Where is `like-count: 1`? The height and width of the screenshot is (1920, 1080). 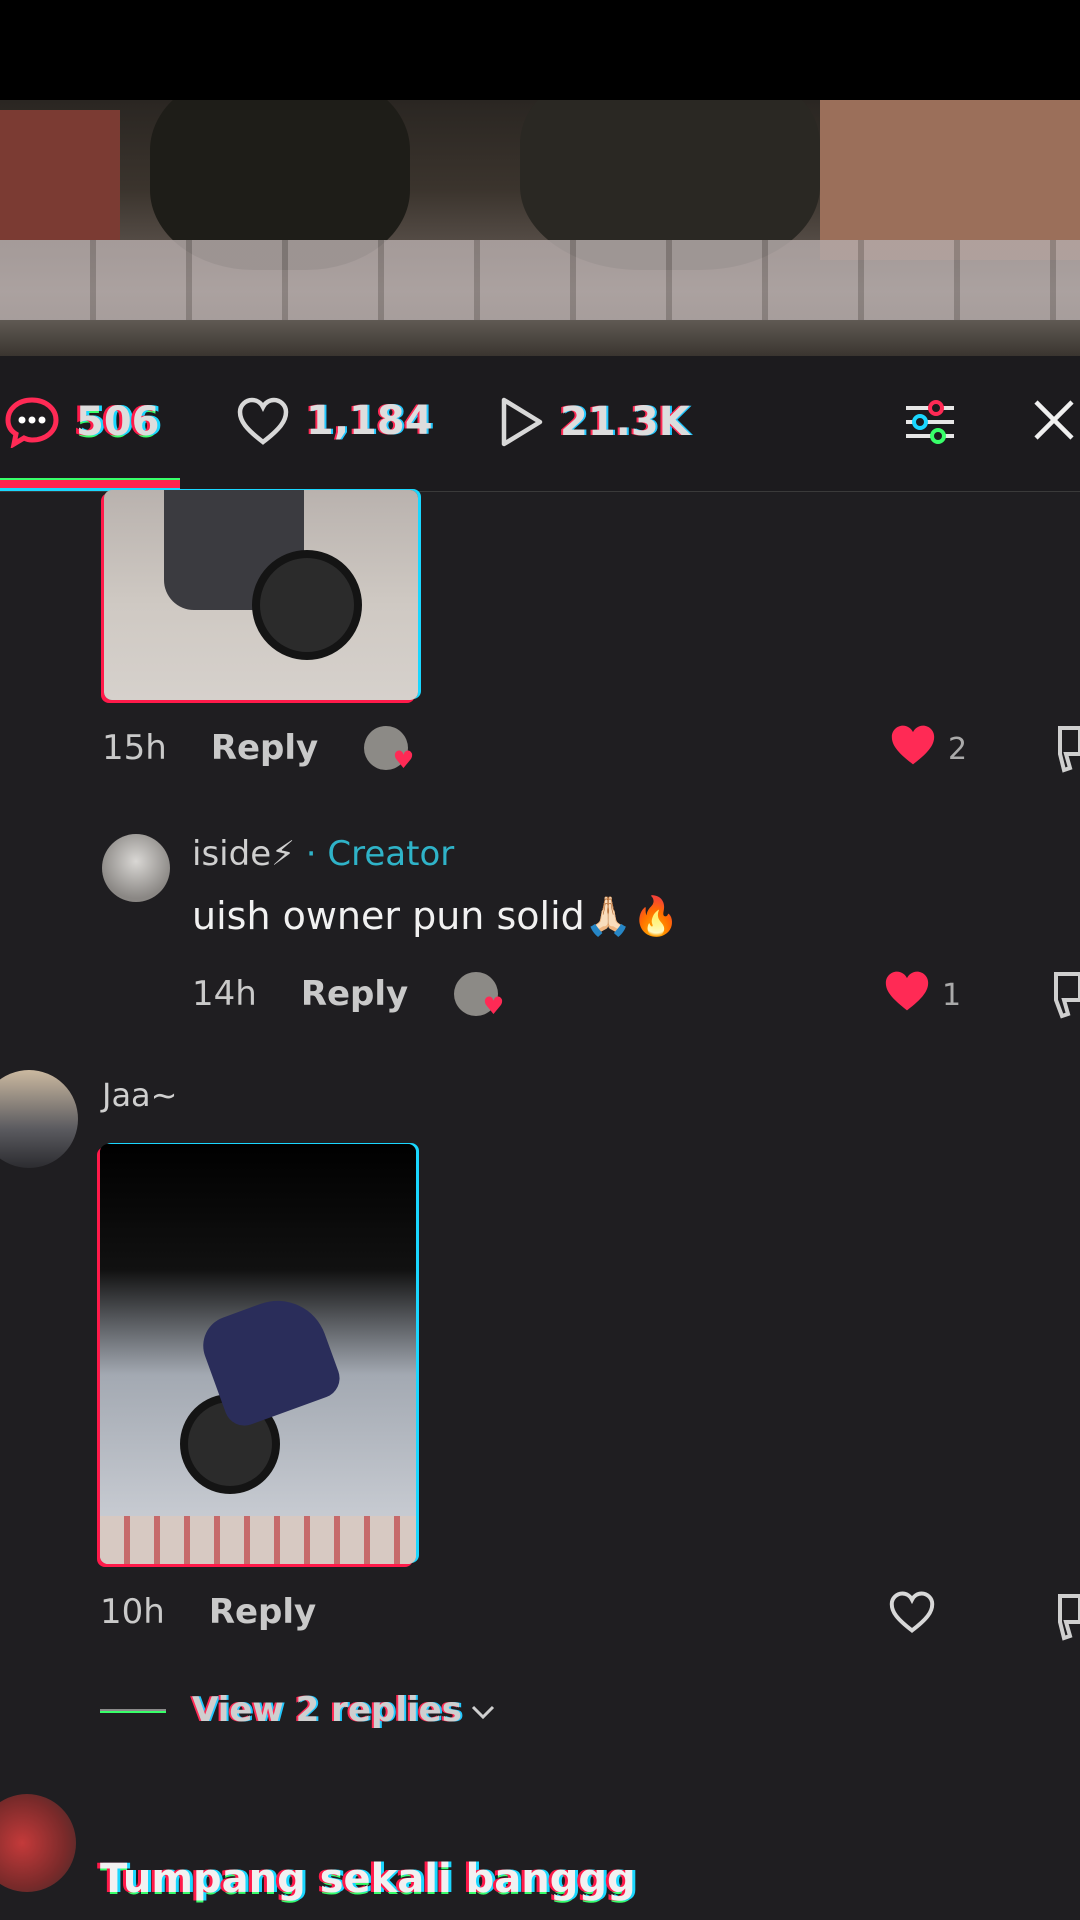
like-count: 1 is located at coordinates (952, 995).